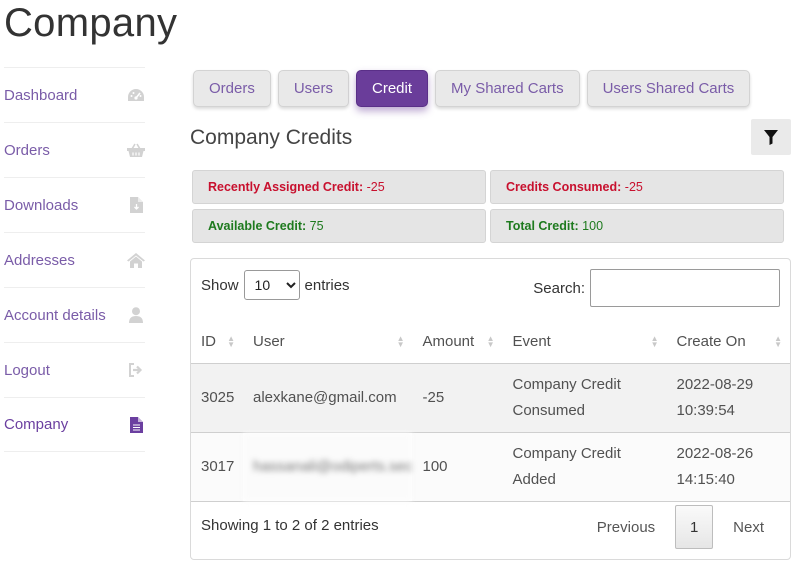 The height and width of the screenshot is (572, 799). I want to click on user-icon, so click(136, 315).